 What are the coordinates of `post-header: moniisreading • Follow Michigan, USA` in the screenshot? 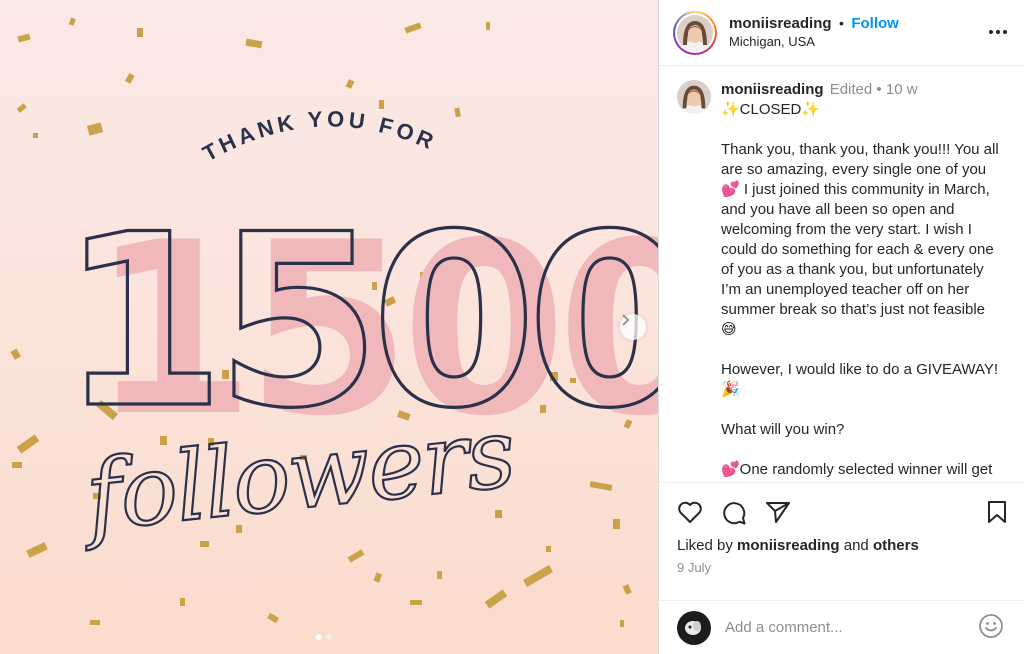 It's located at (841, 33).